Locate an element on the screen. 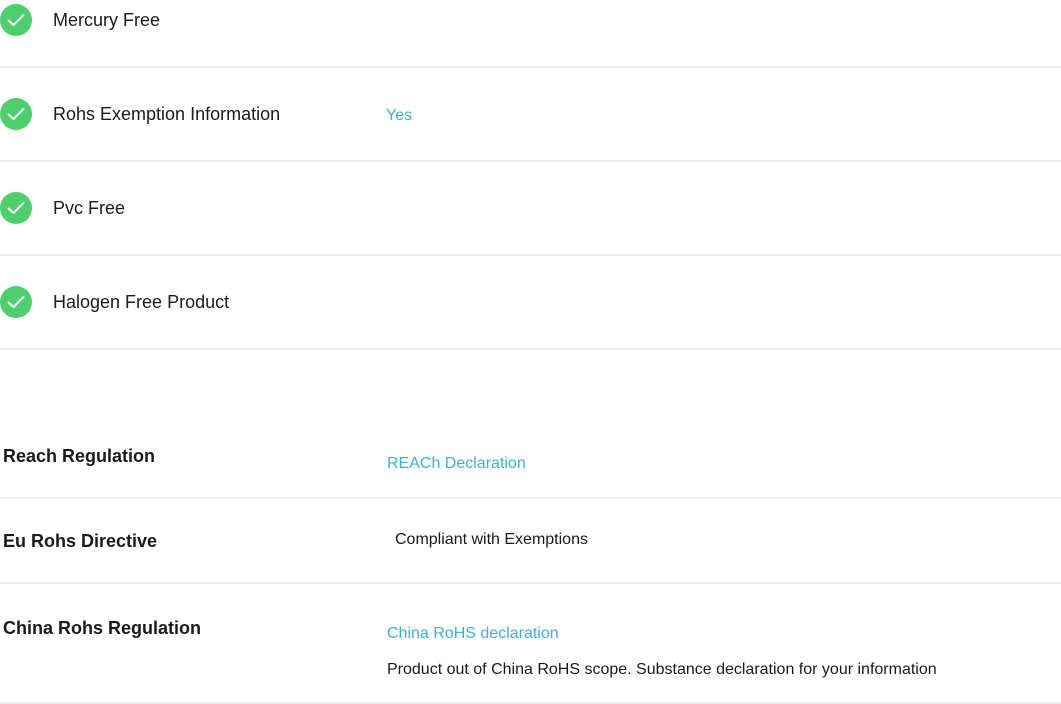  regulation-label: China Rohs Regulation is located at coordinates (102, 628).